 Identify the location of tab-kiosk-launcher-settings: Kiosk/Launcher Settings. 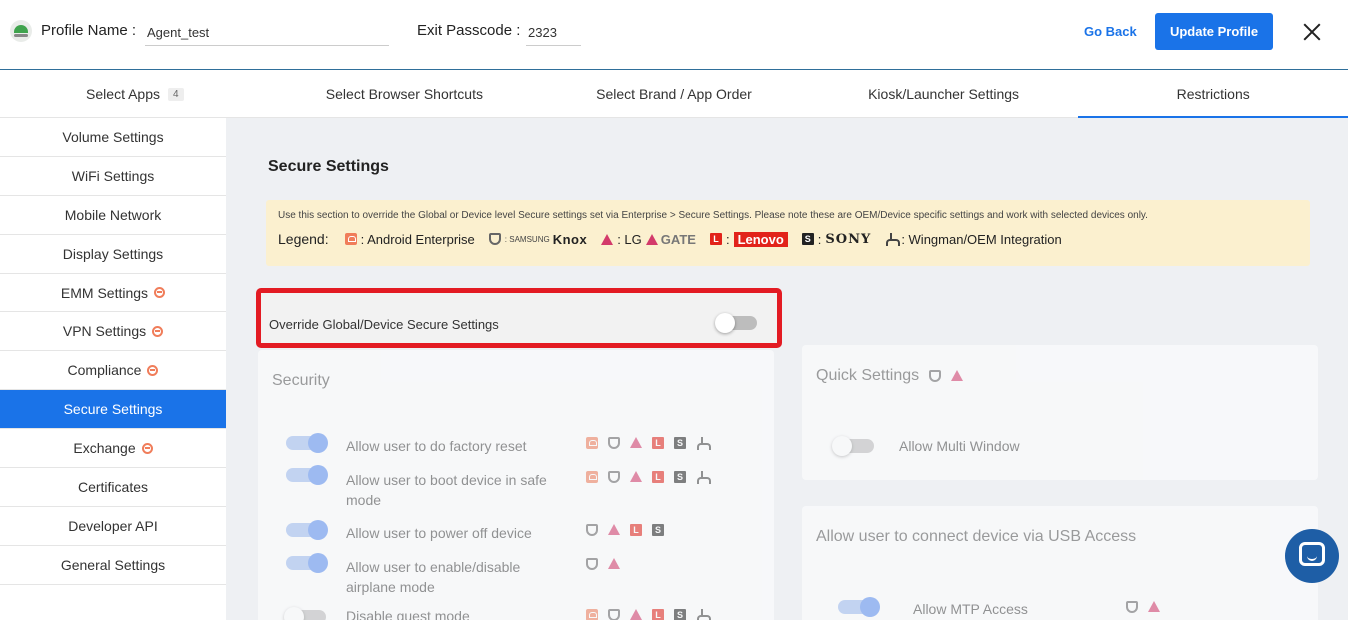
(944, 94).